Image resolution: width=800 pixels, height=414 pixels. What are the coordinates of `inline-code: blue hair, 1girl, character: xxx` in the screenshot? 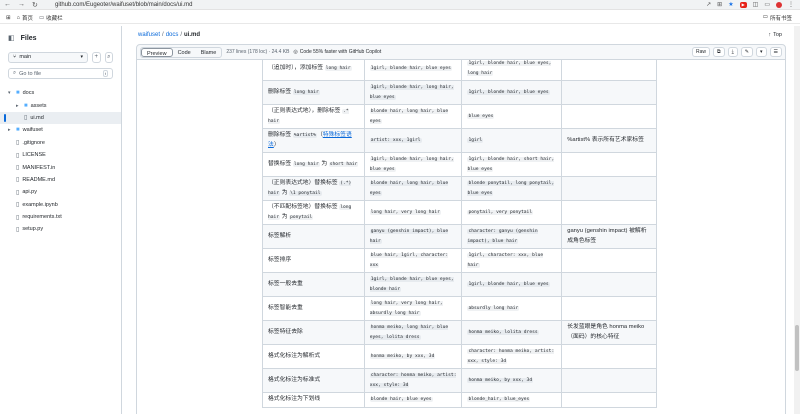 It's located at (409, 260).